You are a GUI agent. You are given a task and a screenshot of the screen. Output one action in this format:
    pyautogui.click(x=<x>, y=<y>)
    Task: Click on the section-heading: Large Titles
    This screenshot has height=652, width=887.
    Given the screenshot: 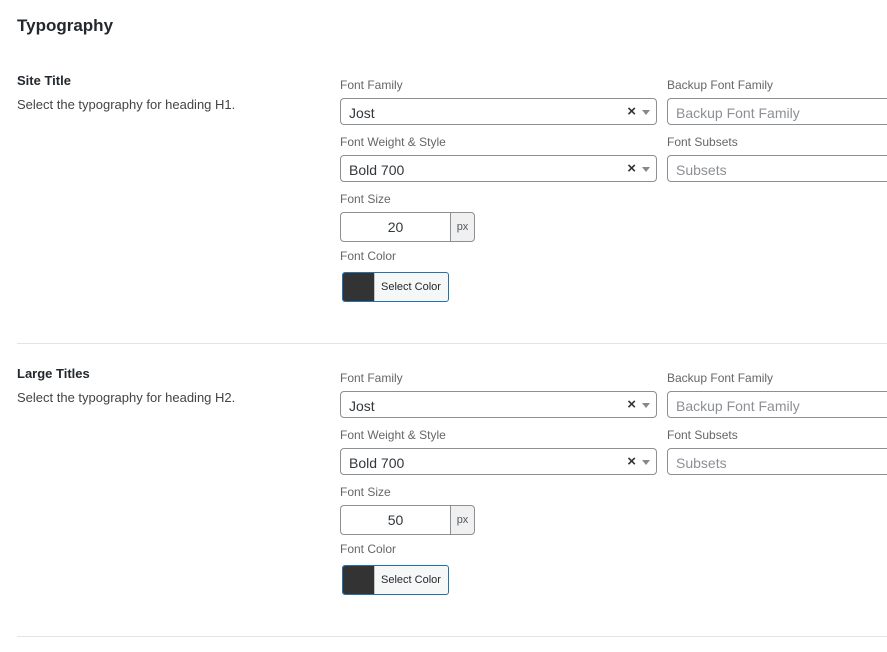 What is the action you would take?
    pyautogui.click(x=53, y=373)
    